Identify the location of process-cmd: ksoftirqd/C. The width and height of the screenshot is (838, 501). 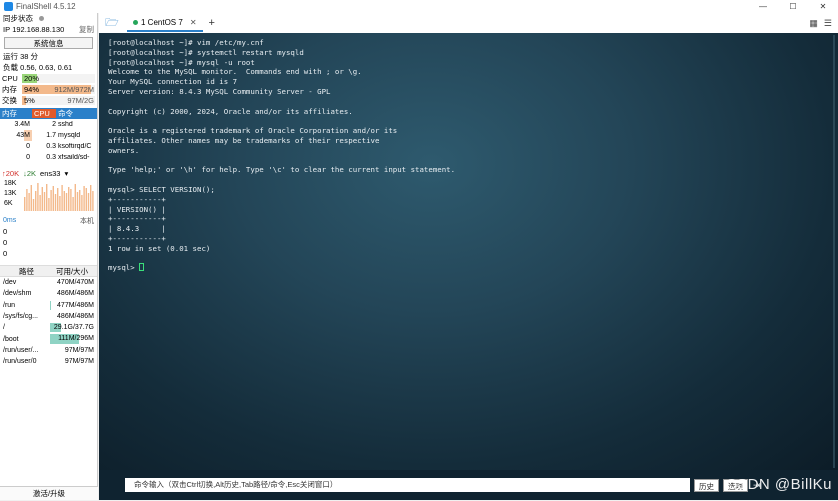
(75, 146).